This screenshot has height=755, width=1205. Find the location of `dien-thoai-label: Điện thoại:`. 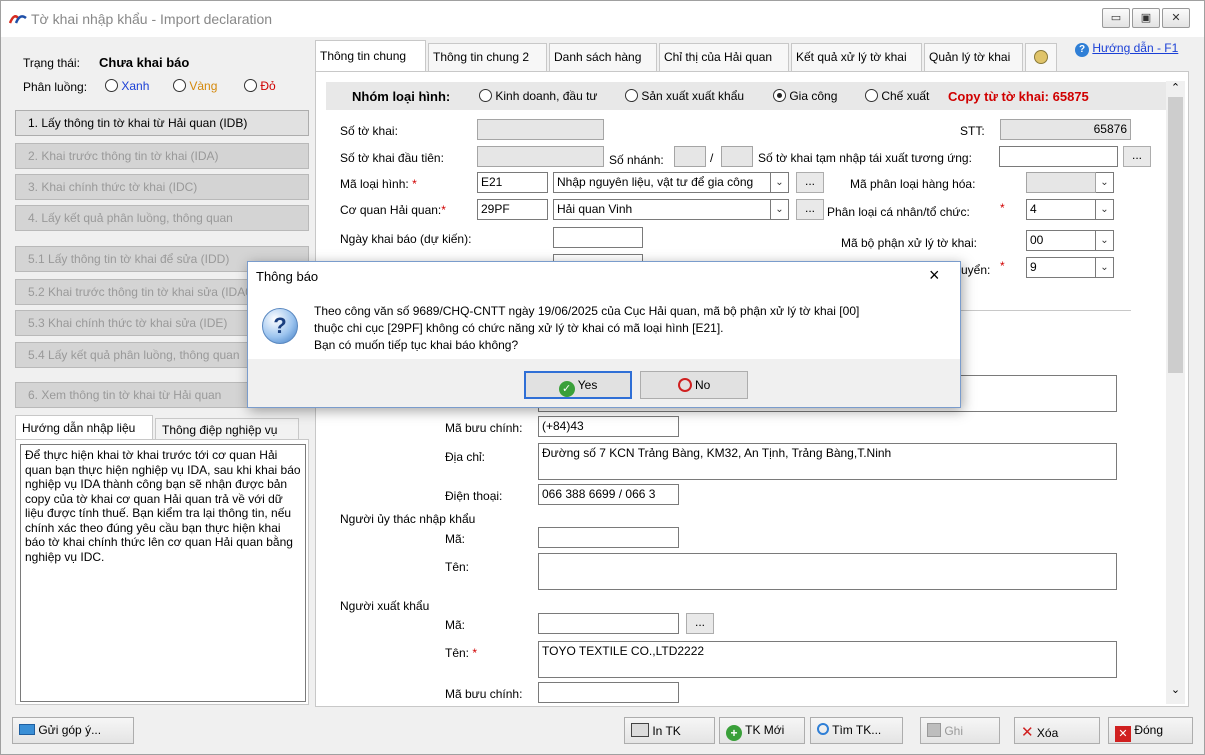

dien-thoai-label: Điện thoại: is located at coordinates (474, 496).